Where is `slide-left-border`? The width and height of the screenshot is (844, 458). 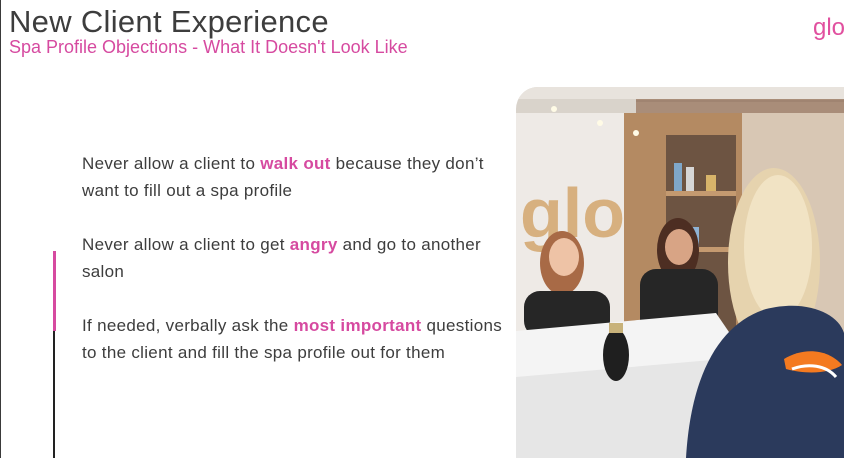
slide-left-border is located at coordinates (0, 229).